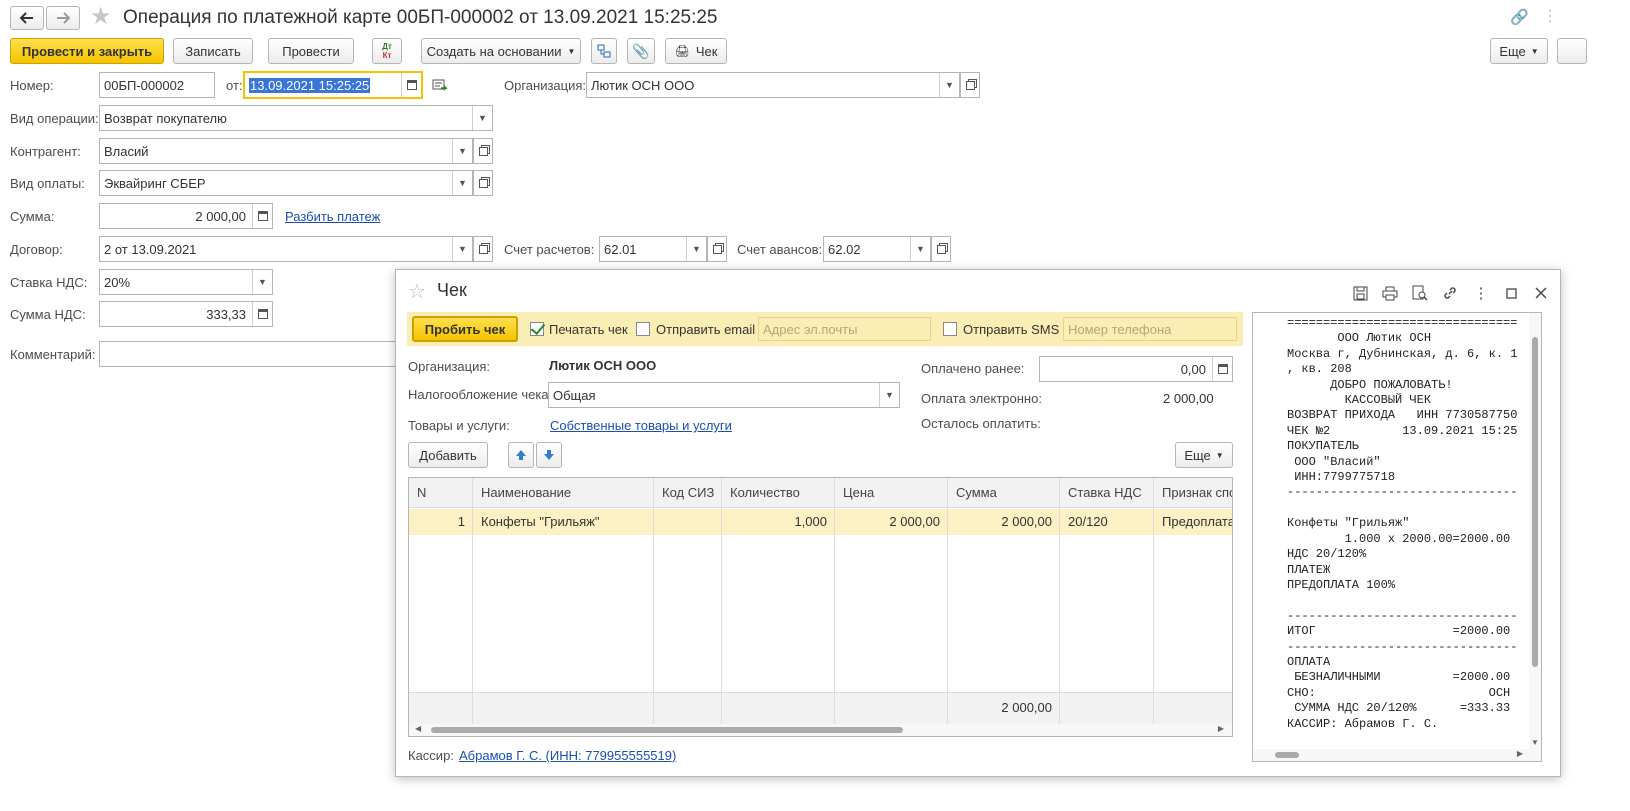 This screenshot has width=1630, height=811. I want to click on taxation-value: Общая, so click(574, 395).